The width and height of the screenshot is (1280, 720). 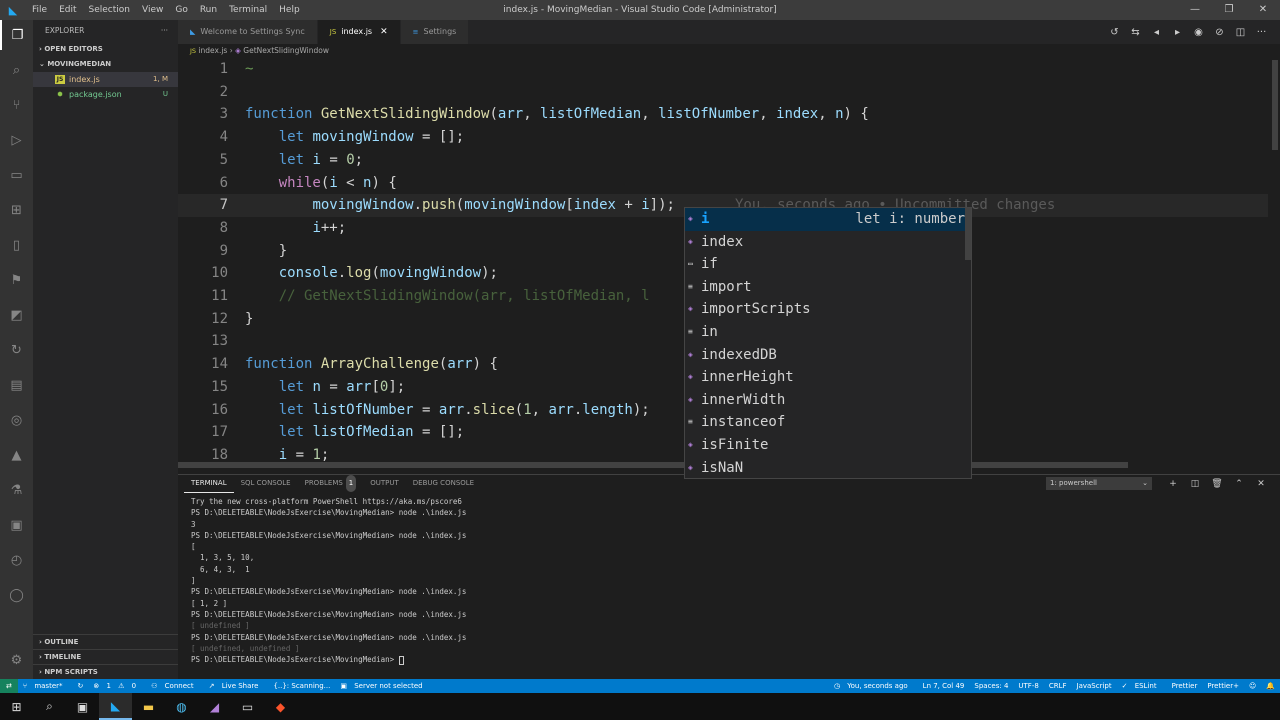 What do you see at coordinates (1177, 32) in the screenshot?
I see `git-next-icon: ▸` at bounding box center [1177, 32].